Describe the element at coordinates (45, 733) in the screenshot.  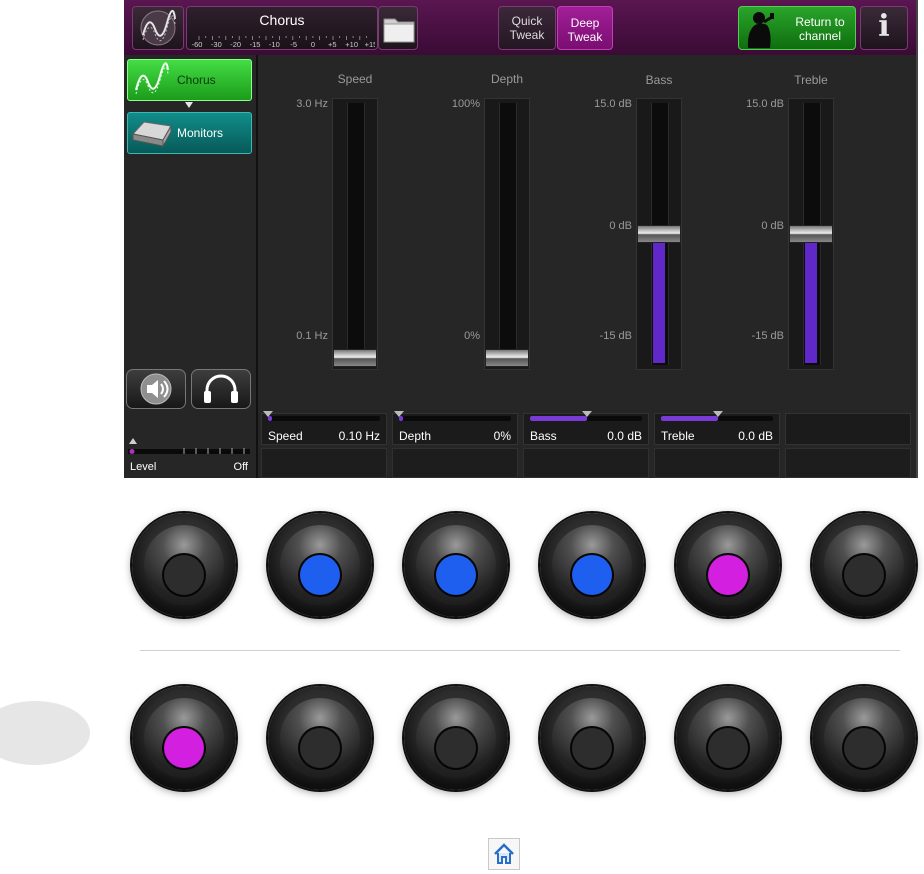
I see `page-tab` at that location.